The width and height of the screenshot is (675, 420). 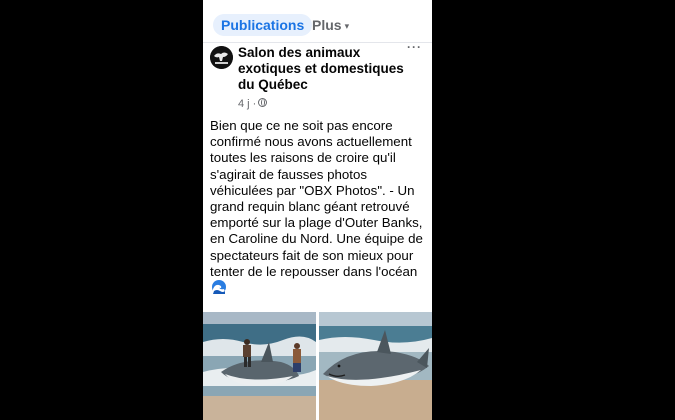 I want to click on tab-publications-label: Publications, so click(x=263, y=25).